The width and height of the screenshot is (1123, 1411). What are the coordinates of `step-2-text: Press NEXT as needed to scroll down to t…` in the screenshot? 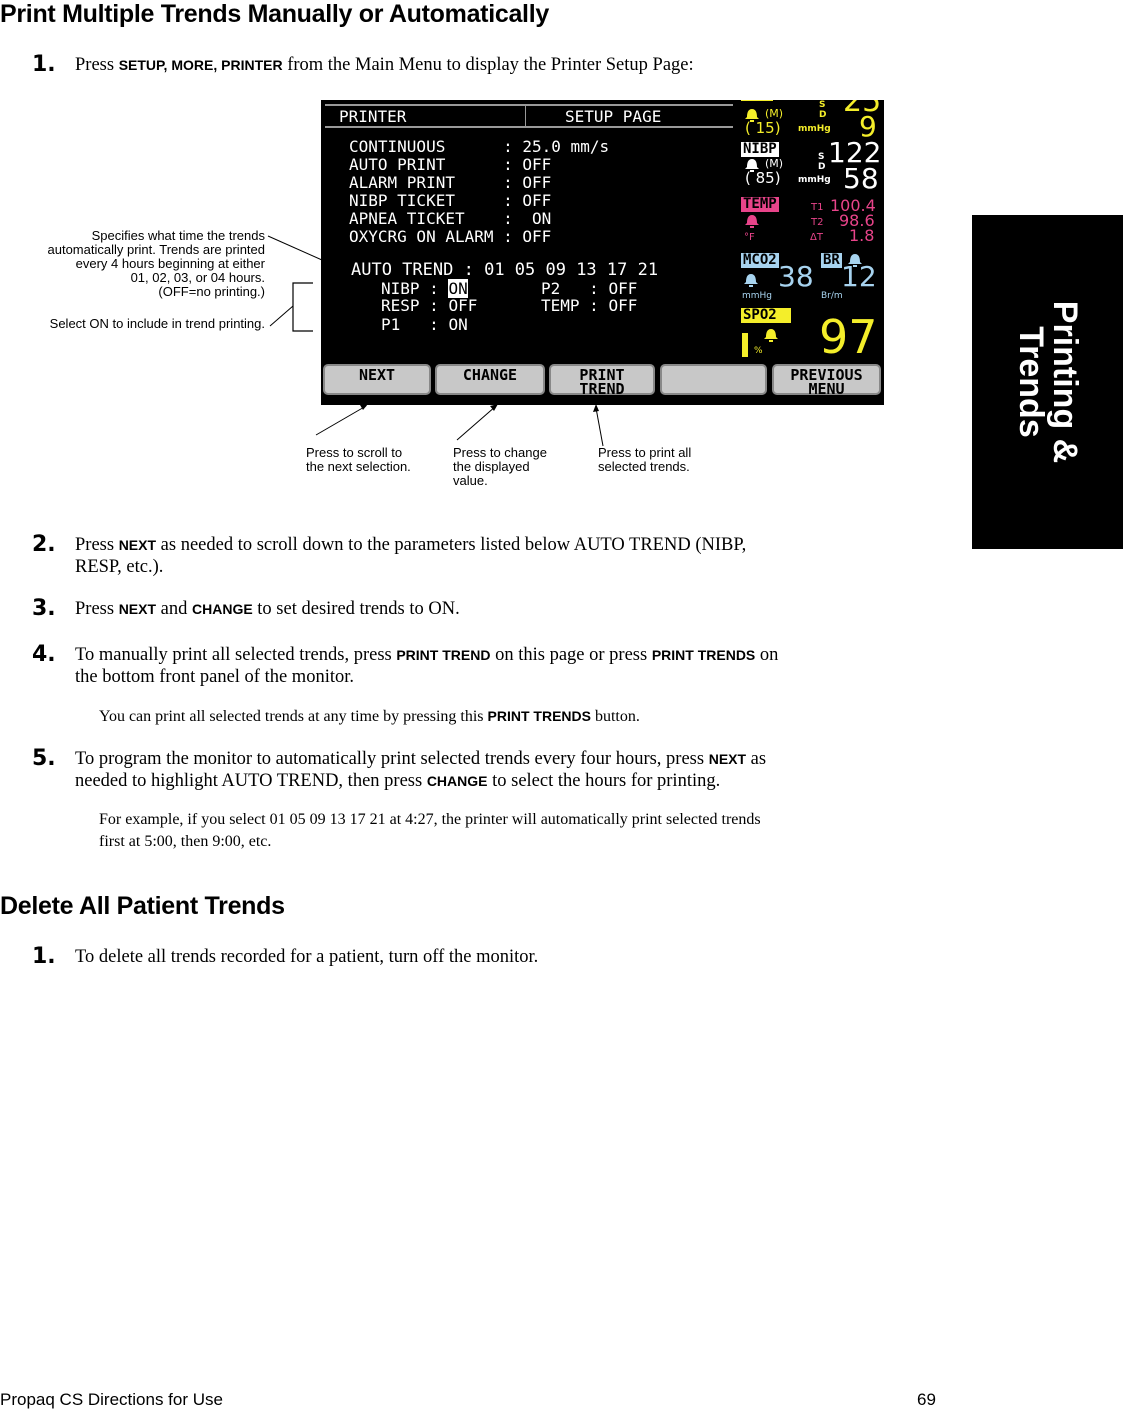 It's located at (505, 556).